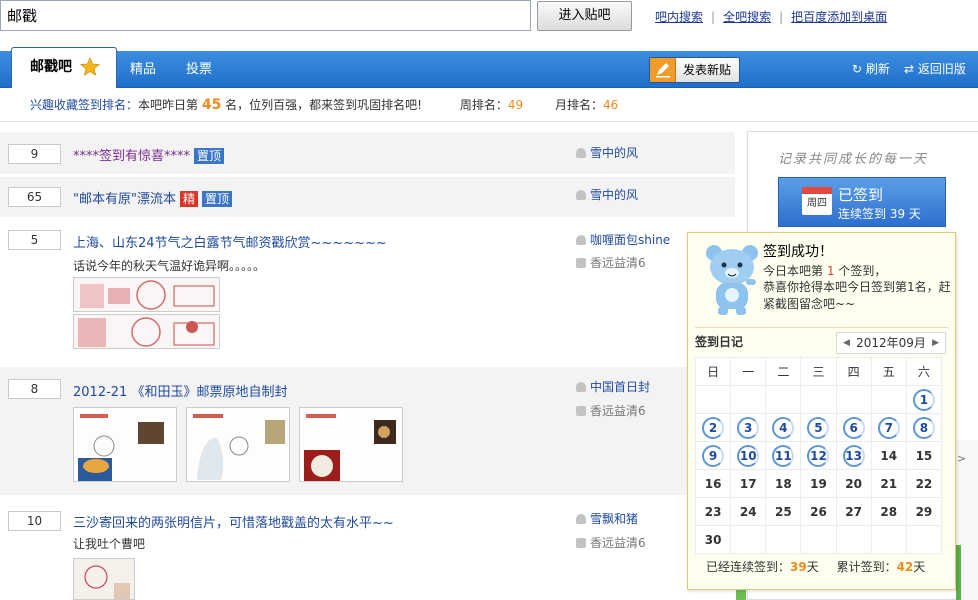  What do you see at coordinates (798, 567) in the screenshot?
I see `streak-days: 39` at bounding box center [798, 567].